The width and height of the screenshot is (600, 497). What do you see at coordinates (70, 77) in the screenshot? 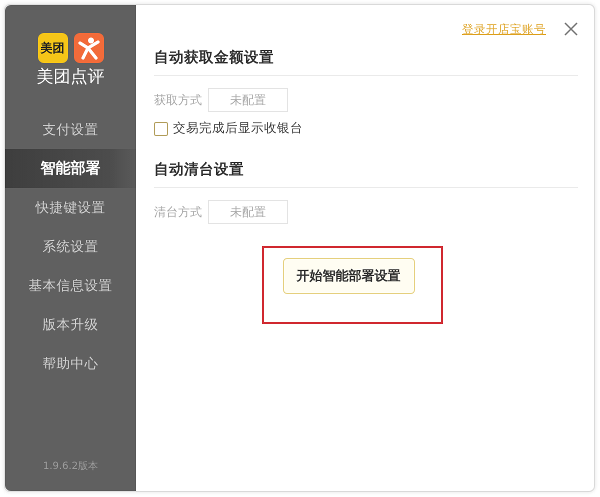
I see `brand-name: 美团点评` at bounding box center [70, 77].